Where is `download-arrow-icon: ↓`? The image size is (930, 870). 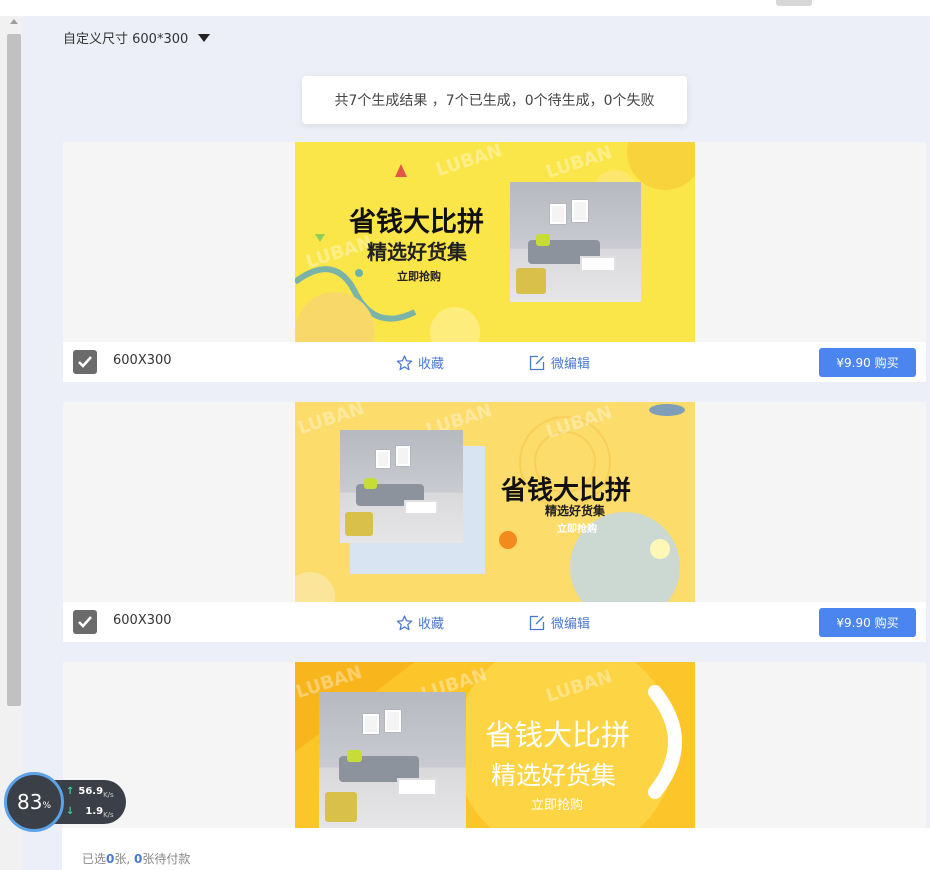
download-arrow-icon: ↓ is located at coordinates (70, 811).